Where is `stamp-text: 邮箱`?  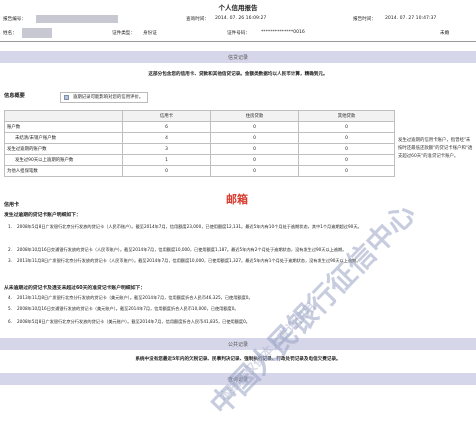
stamp-text: 邮箱 is located at coordinates (237, 199).